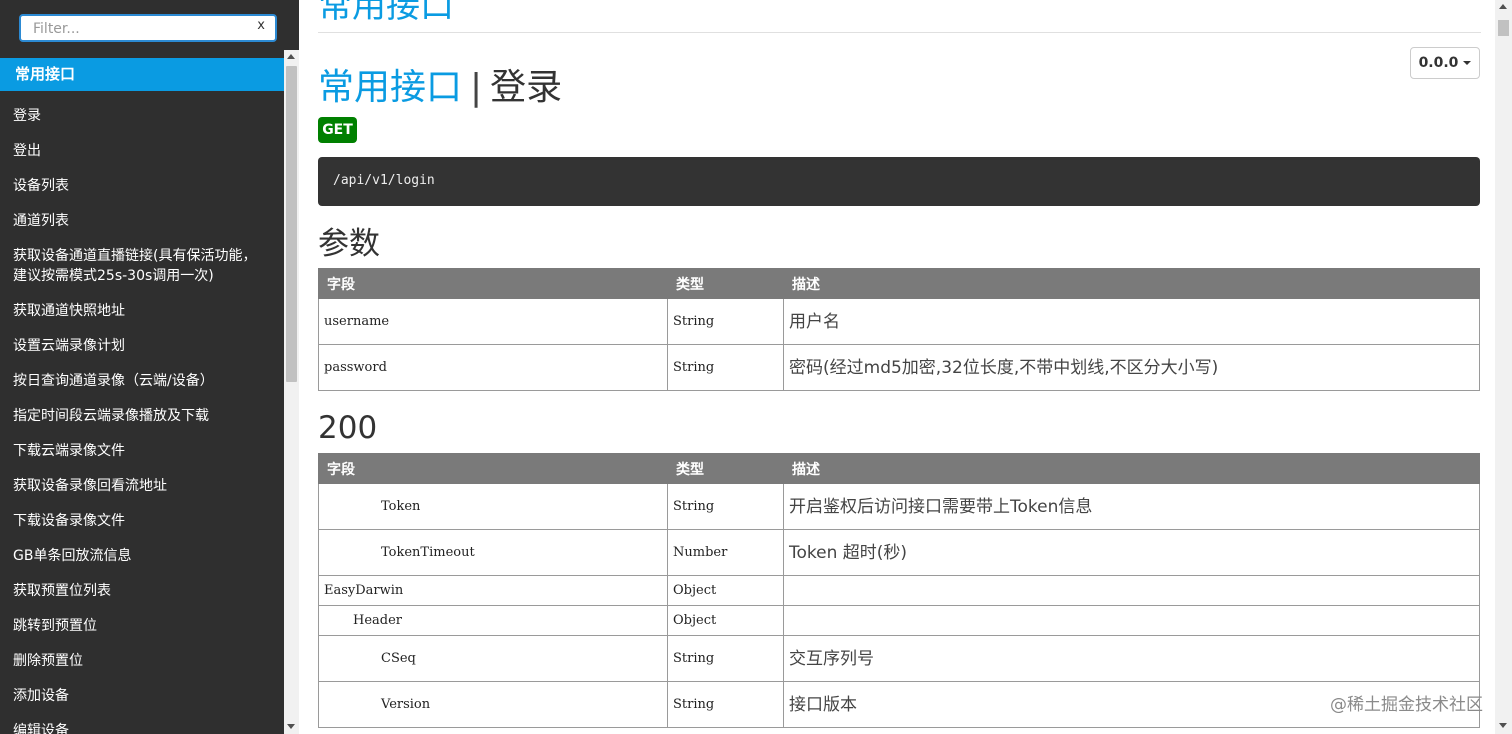 This screenshot has width=1512, height=734. Describe the element at coordinates (493, 506) in the screenshot. I see `field-cell: Token` at that location.